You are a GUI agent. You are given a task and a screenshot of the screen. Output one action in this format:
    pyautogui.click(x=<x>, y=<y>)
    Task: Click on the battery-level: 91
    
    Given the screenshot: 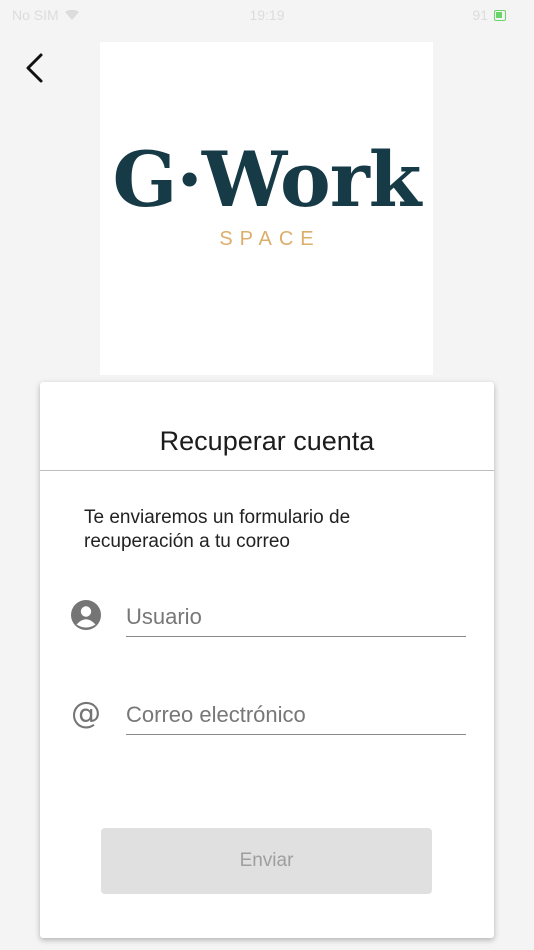 What is the action you would take?
    pyautogui.click(x=480, y=15)
    